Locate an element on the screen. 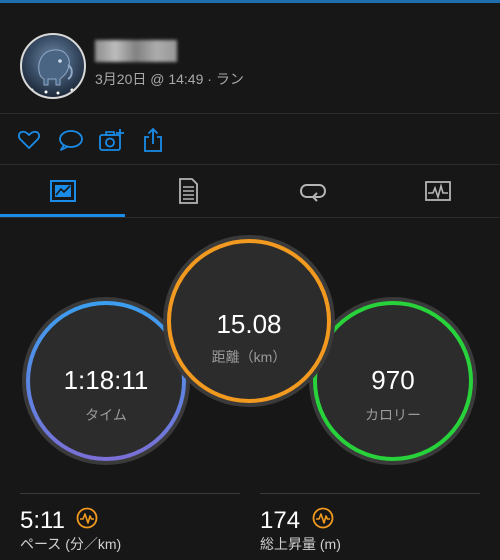 The image size is (500, 560). time-ring: 1:18:11 タイム is located at coordinates (106, 381).